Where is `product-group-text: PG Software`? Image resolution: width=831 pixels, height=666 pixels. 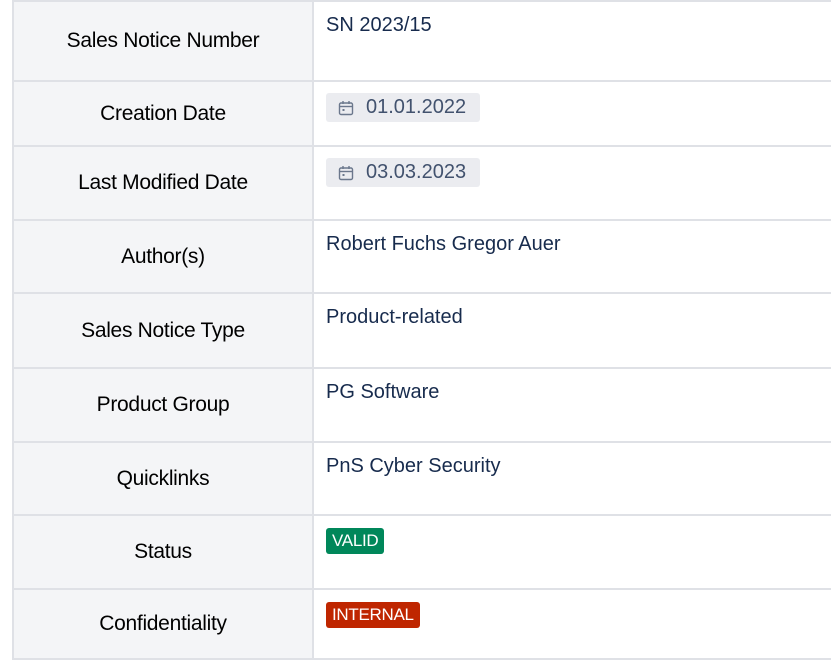
product-group-text: PG Software is located at coordinates (383, 392).